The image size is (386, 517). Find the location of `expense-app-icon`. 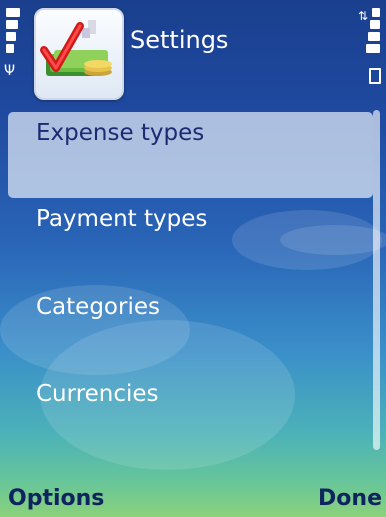

expense-app-icon is located at coordinates (79, 54).